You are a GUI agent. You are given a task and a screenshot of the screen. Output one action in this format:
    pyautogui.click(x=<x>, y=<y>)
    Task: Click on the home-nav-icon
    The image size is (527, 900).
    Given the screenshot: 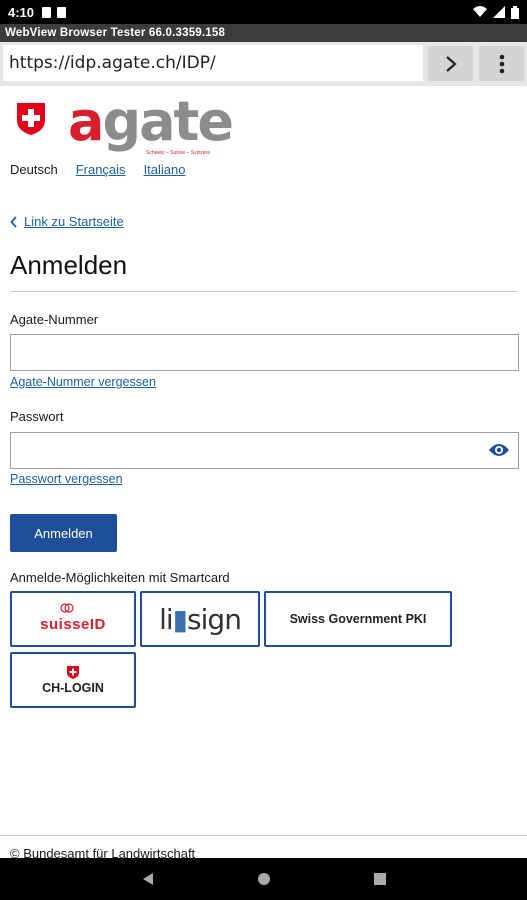 What is the action you would take?
    pyautogui.click(x=264, y=879)
    